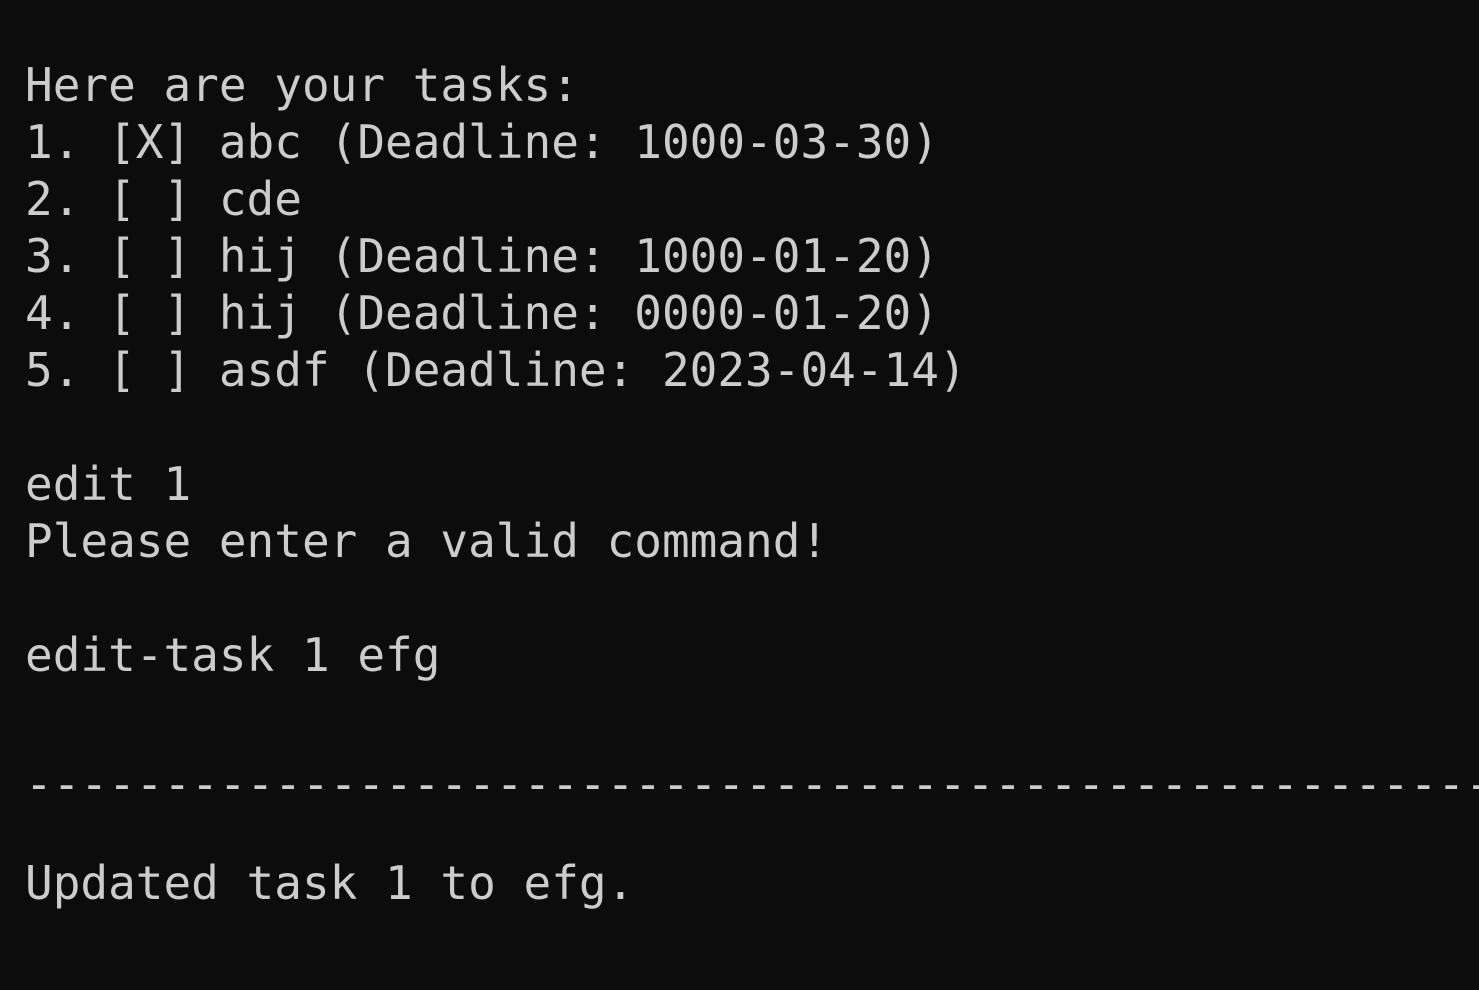 This screenshot has height=990, width=1479. What do you see at coordinates (496, 370) in the screenshot?
I see `task-item: 5. [ ] asdf (Deadline: 2023-04-14)` at bounding box center [496, 370].